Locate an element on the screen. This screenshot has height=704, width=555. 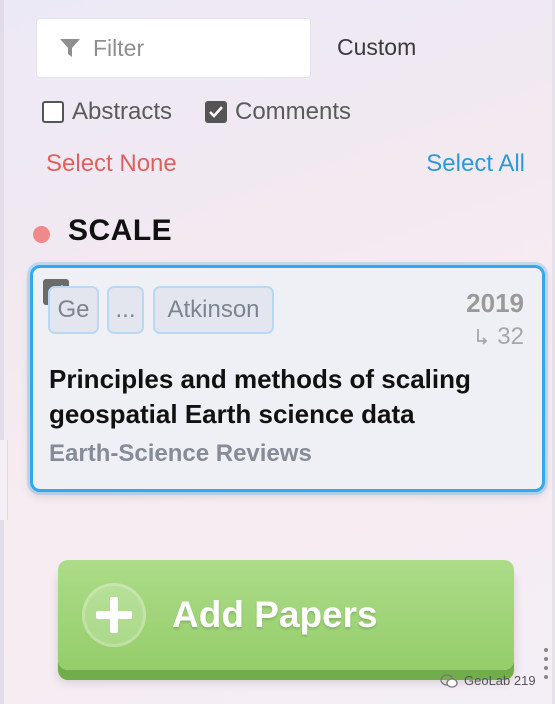
left-border is located at coordinates (2, 352).